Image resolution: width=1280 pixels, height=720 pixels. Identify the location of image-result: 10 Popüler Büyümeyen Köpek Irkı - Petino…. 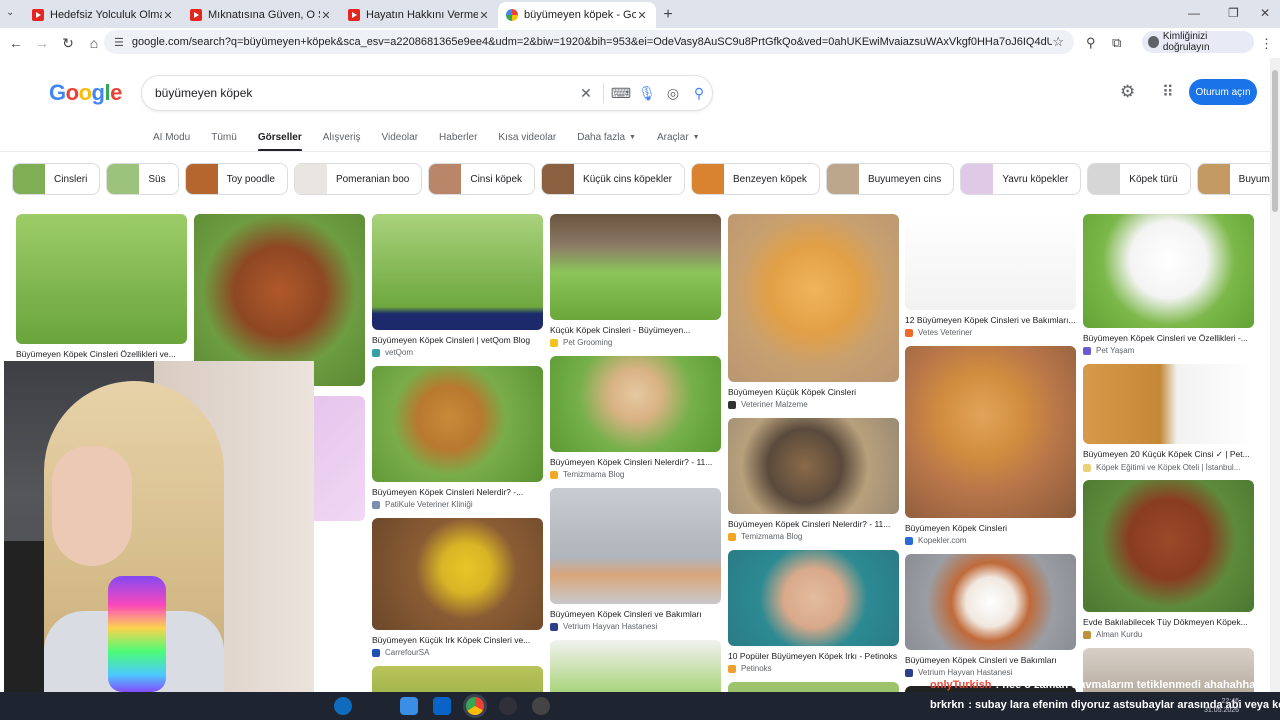
(813, 611).